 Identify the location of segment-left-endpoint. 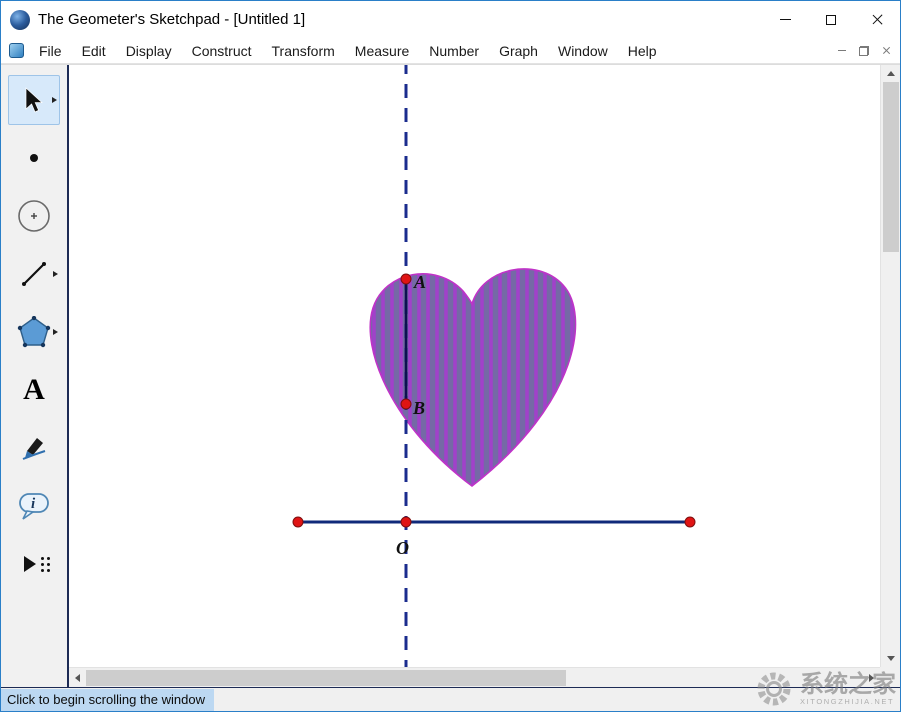
(298, 522).